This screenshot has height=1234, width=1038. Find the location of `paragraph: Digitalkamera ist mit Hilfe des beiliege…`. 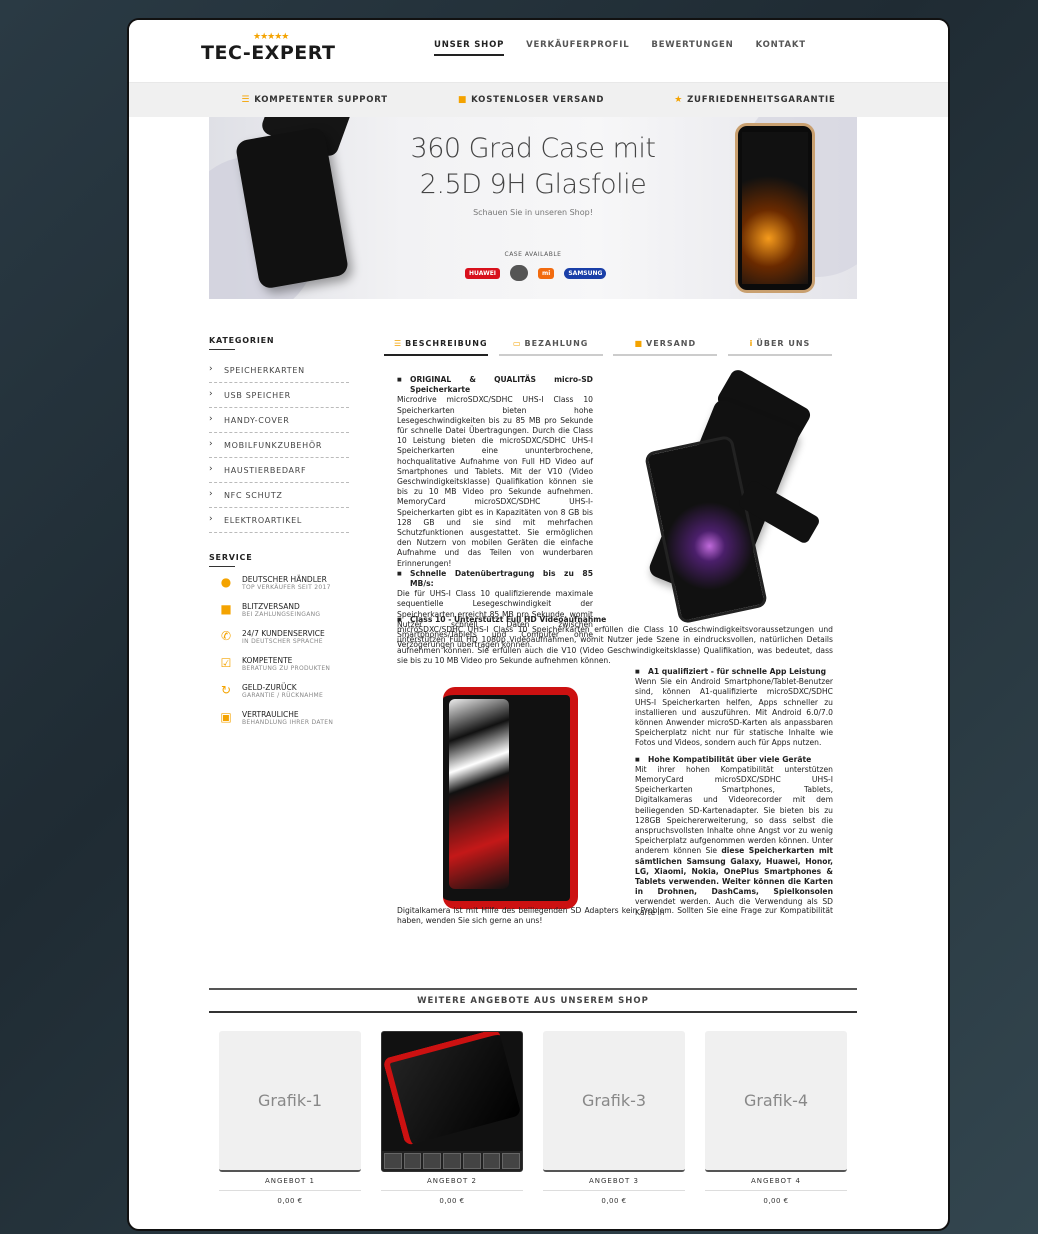

paragraph: Digitalkamera ist mit Hilfe des beiliege… is located at coordinates (615, 916).